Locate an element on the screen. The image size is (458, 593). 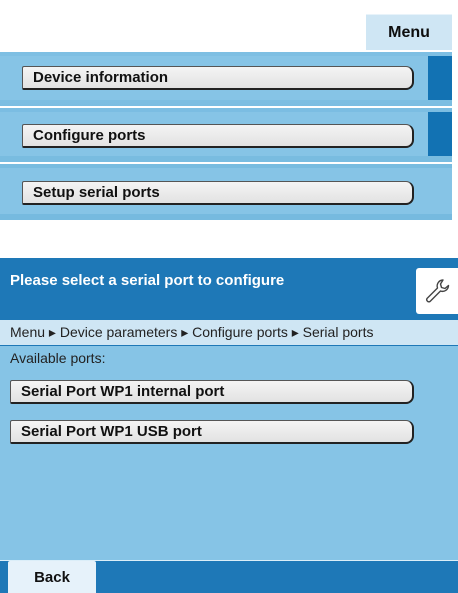
serial-port-usb-button: Serial Port WP1 USB port is located at coordinates (212, 432).